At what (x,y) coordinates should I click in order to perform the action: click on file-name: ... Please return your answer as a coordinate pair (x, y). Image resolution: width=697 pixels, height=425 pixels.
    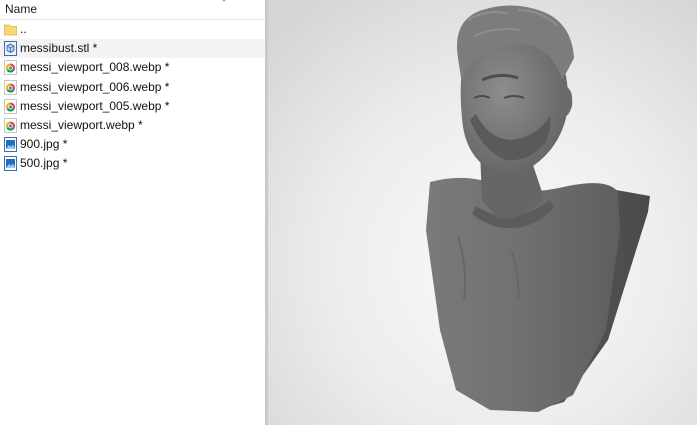
    Looking at the image, I should click on (23, 29).